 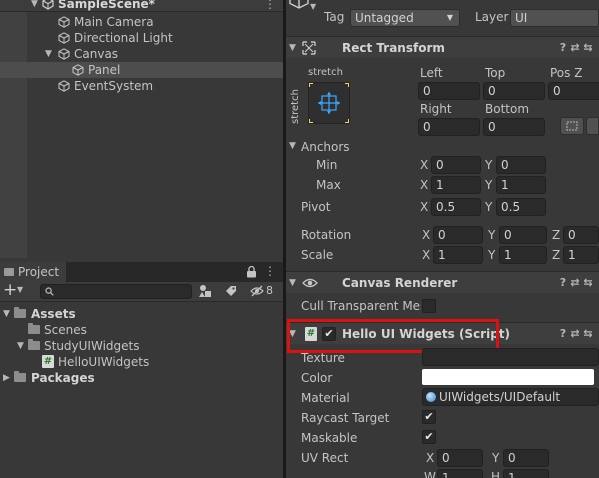 I want to click on anchor-min-x-field: 0, so click(x=456, y=165).